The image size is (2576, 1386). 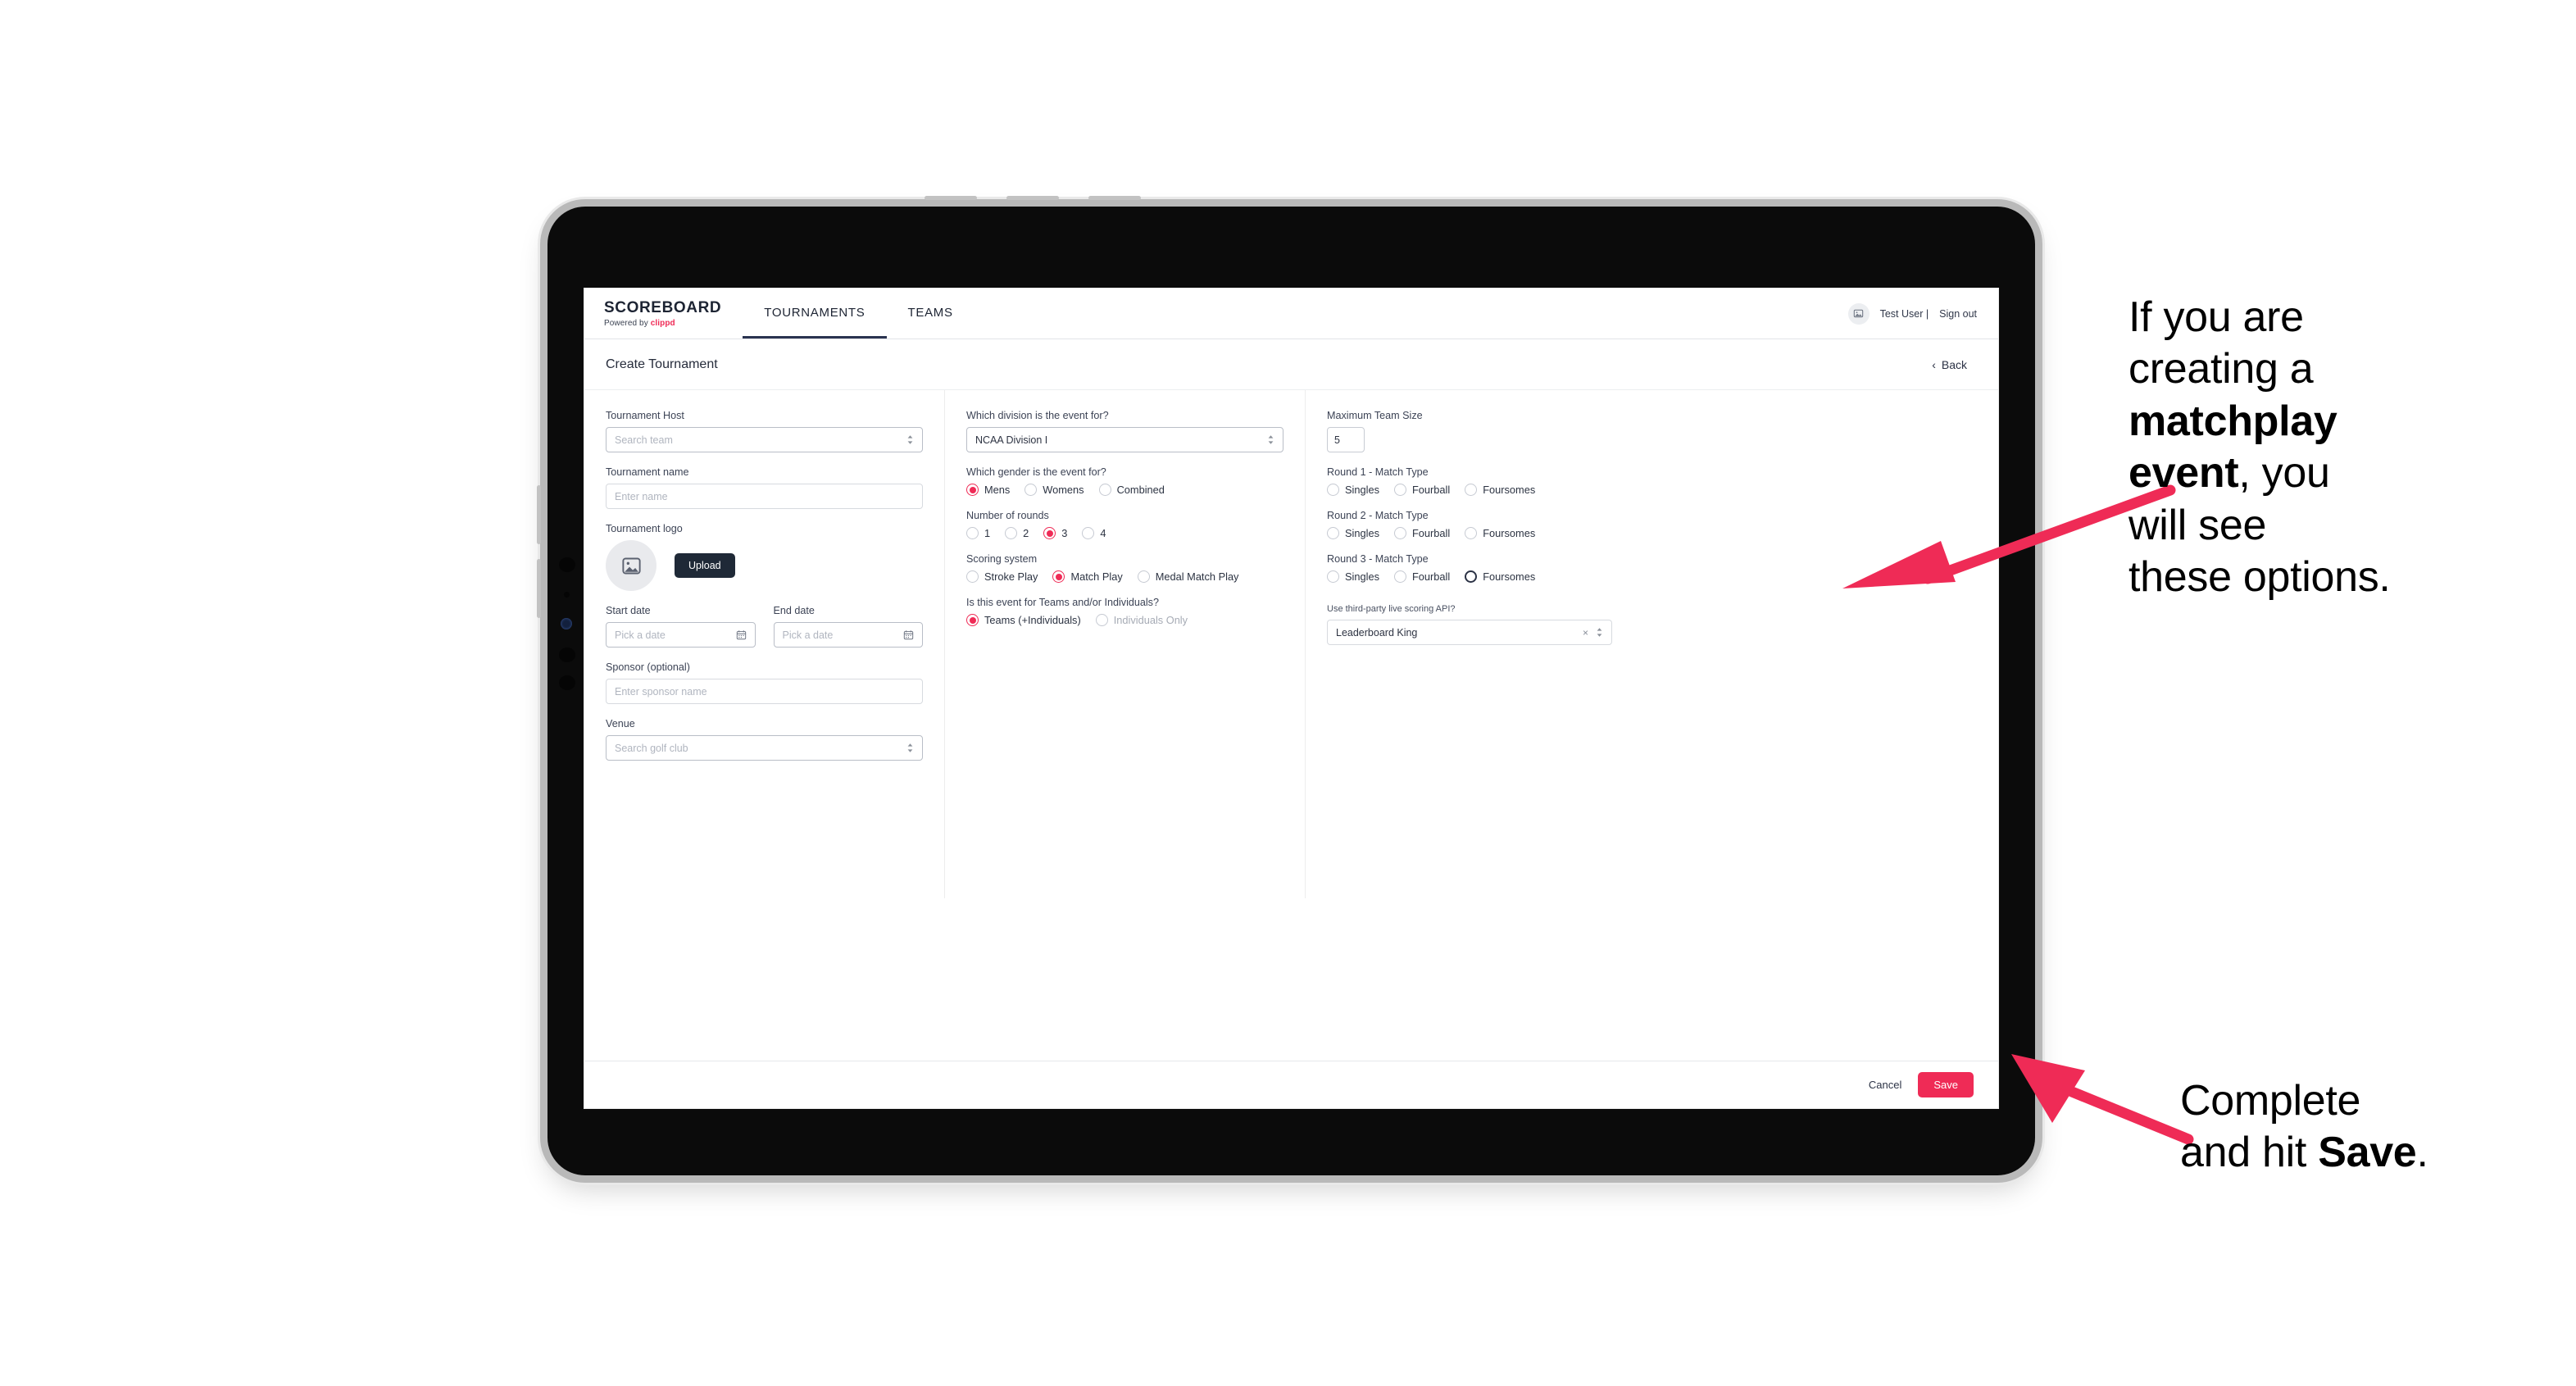 What do you see at coordinates (1377, 632) in the screenshot?
I see `api-value: Leaderboard King` at bounding box center [1377, 632].